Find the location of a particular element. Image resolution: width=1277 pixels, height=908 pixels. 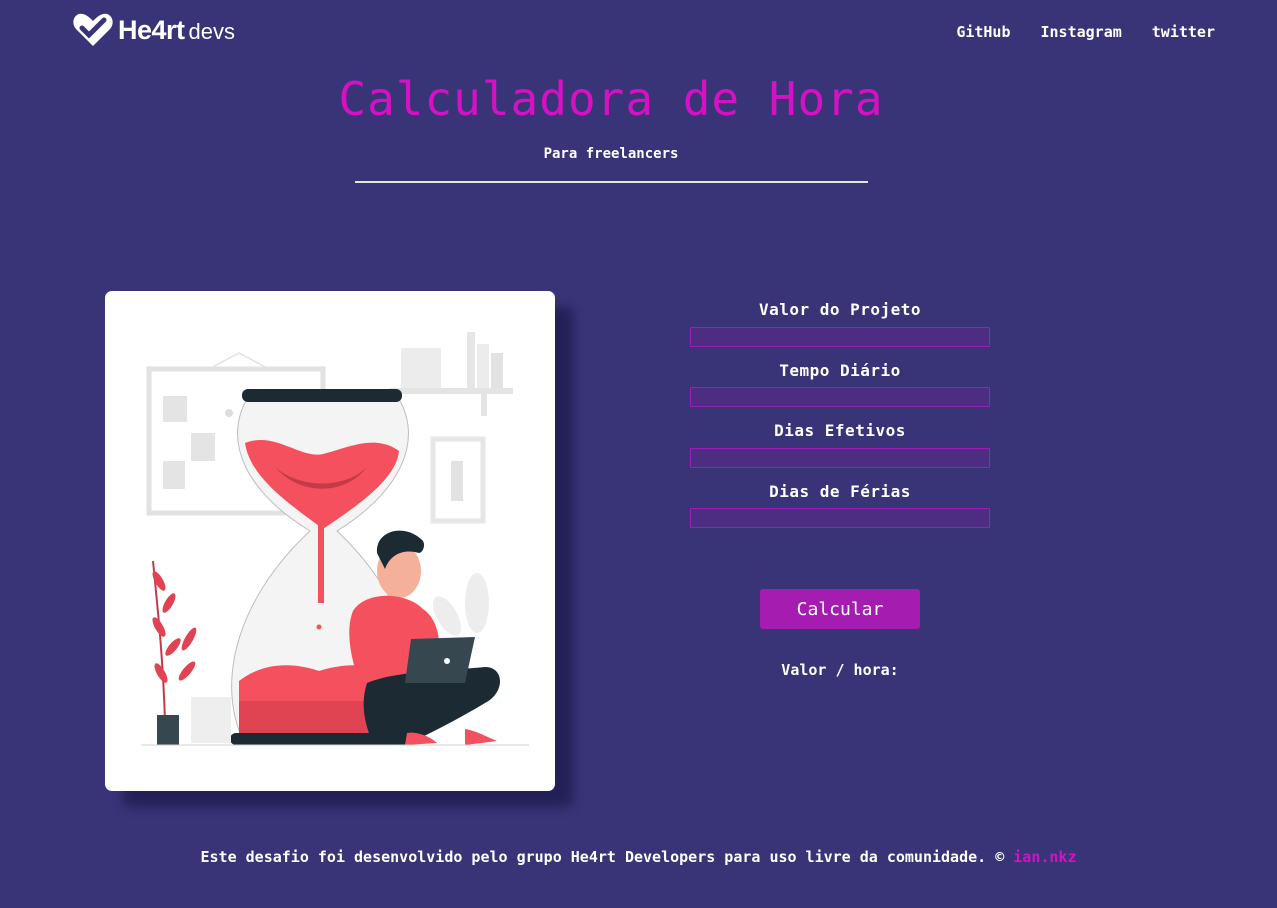

heart-logo-icon is located at coordinates (93, 29).